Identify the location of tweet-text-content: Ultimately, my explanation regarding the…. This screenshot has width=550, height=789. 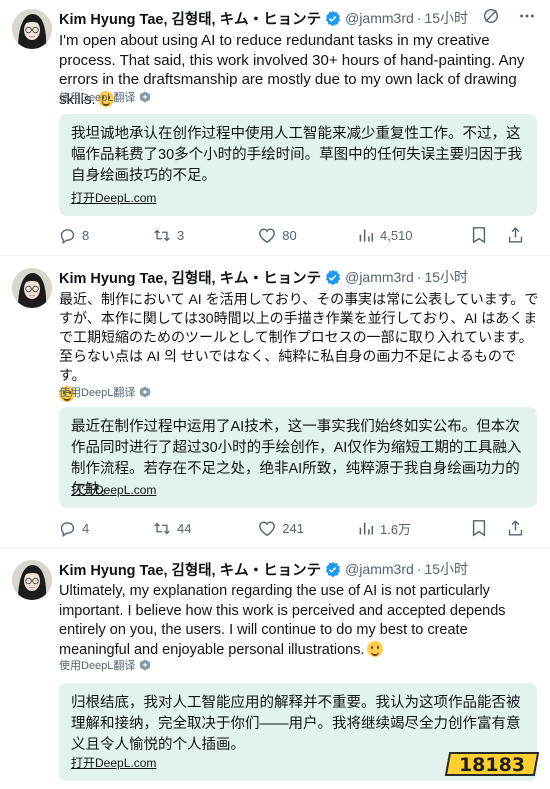
(282, 620).